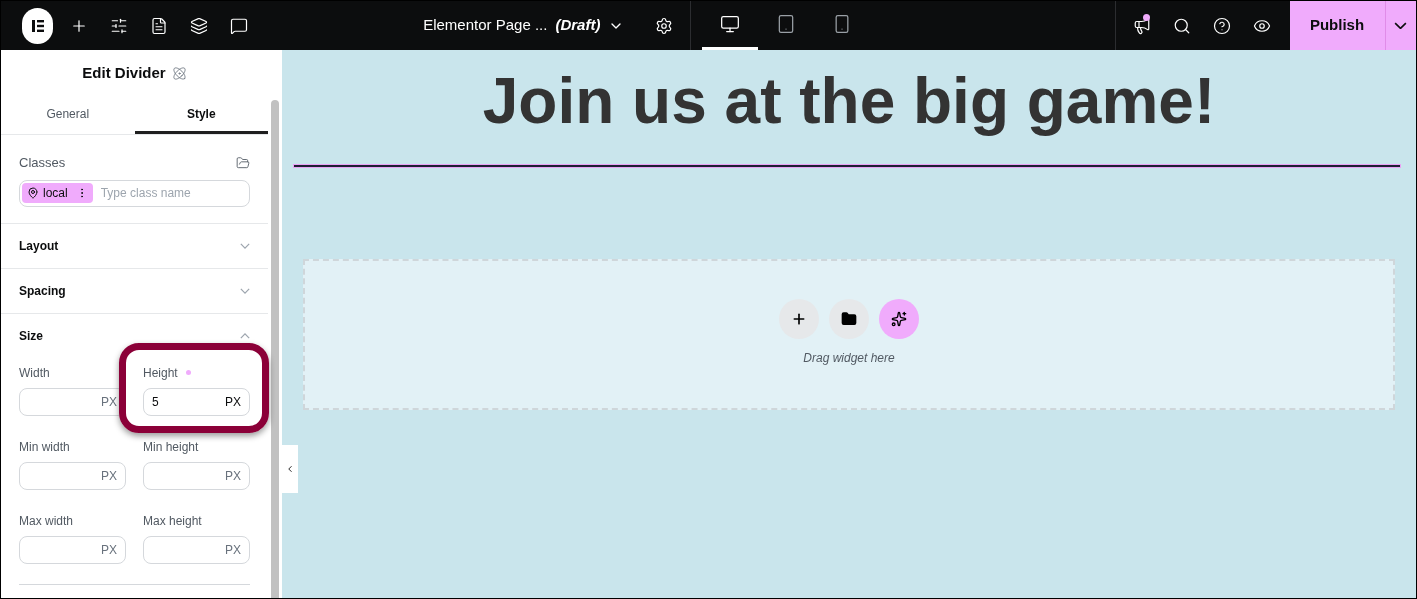  What do you see at coordinates (42, 163) in the screenshot?
I see `classes-label: Classes` at bounding box center [42, 163].